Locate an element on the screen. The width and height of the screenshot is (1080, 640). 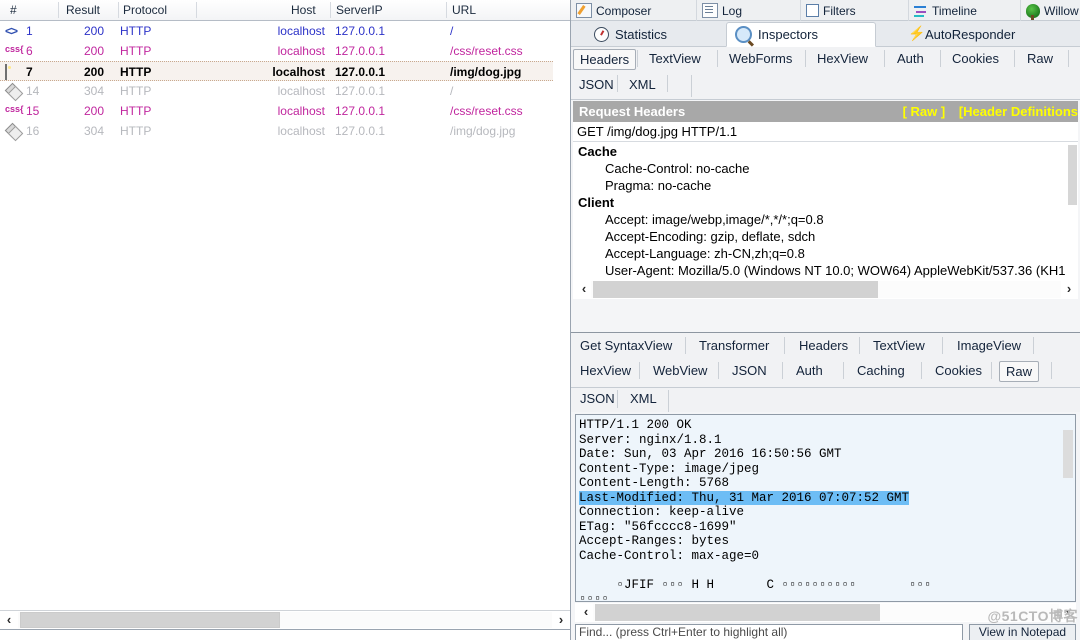
tab-get-syntaxview: Get SyntaxView is located at coordinates (626, 346).